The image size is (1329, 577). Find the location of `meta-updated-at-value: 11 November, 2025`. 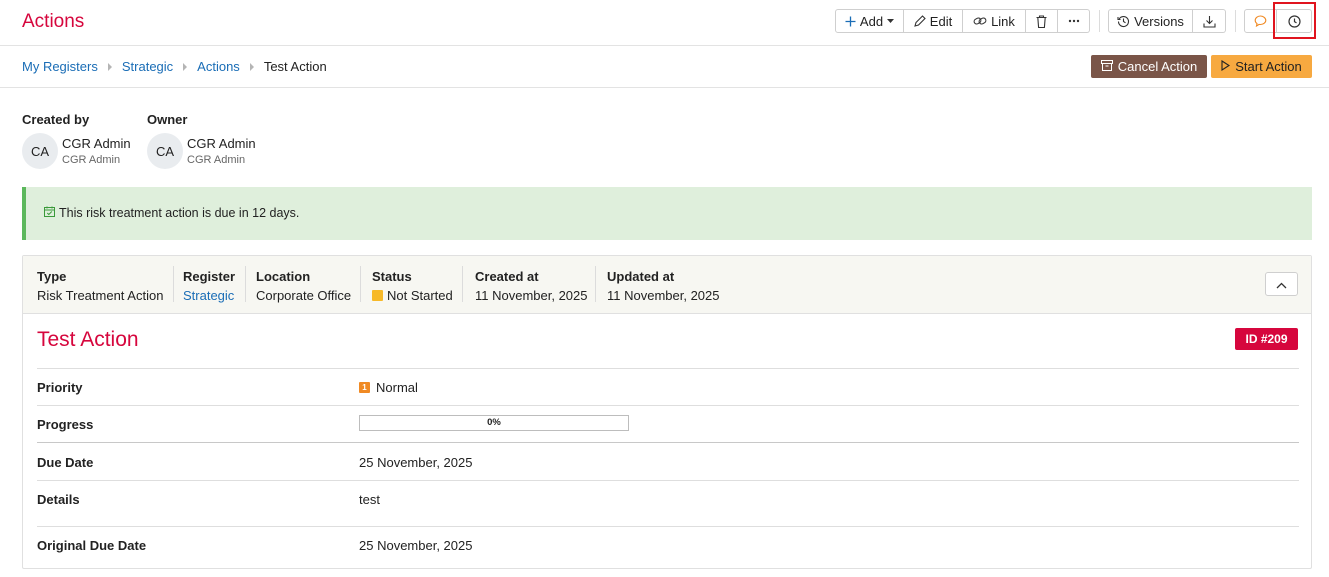

meta-updated-at-value: 11 November, 2025 is located at coordinates (663, 295).